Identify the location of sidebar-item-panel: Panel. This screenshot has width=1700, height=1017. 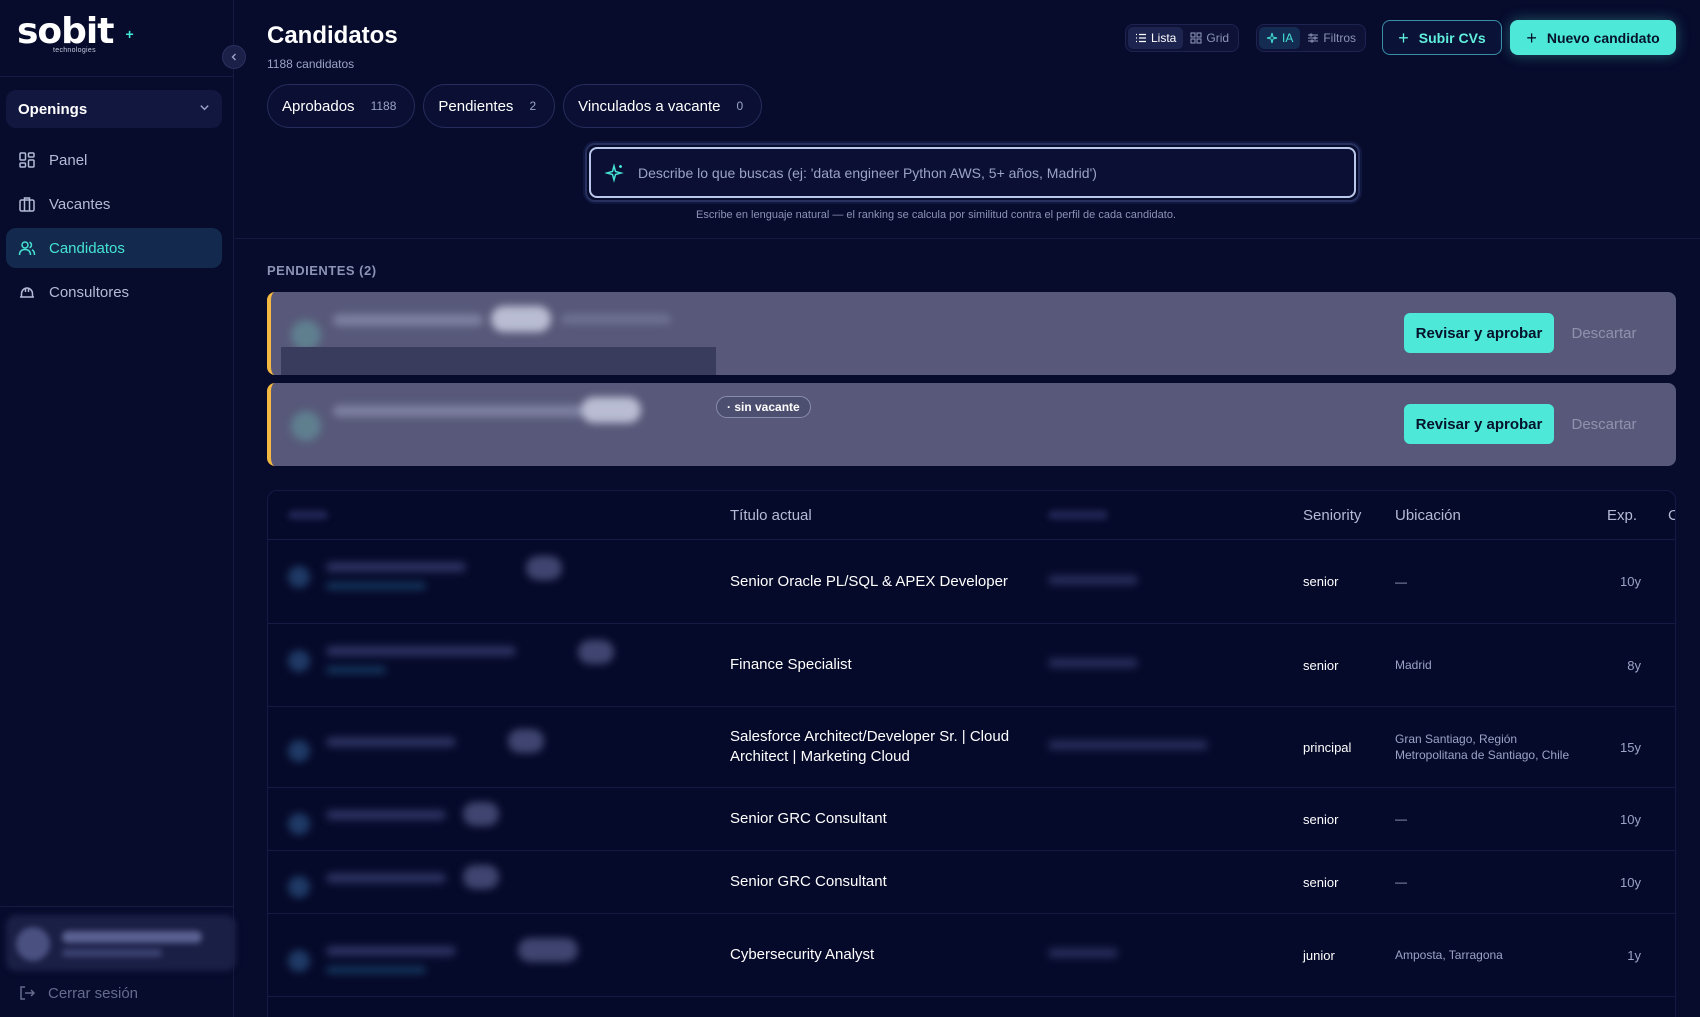
(114, 160).